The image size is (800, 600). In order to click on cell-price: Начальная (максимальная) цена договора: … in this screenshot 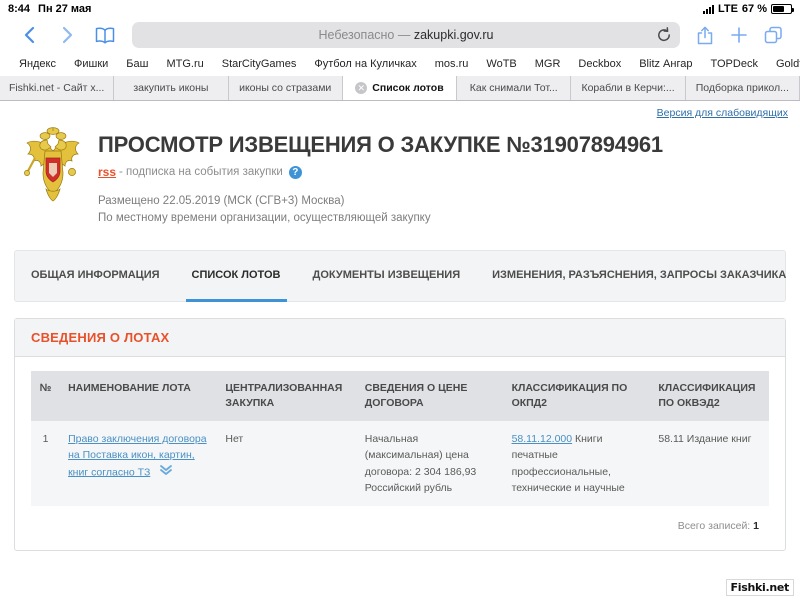, I will do `click(430, 464)`.